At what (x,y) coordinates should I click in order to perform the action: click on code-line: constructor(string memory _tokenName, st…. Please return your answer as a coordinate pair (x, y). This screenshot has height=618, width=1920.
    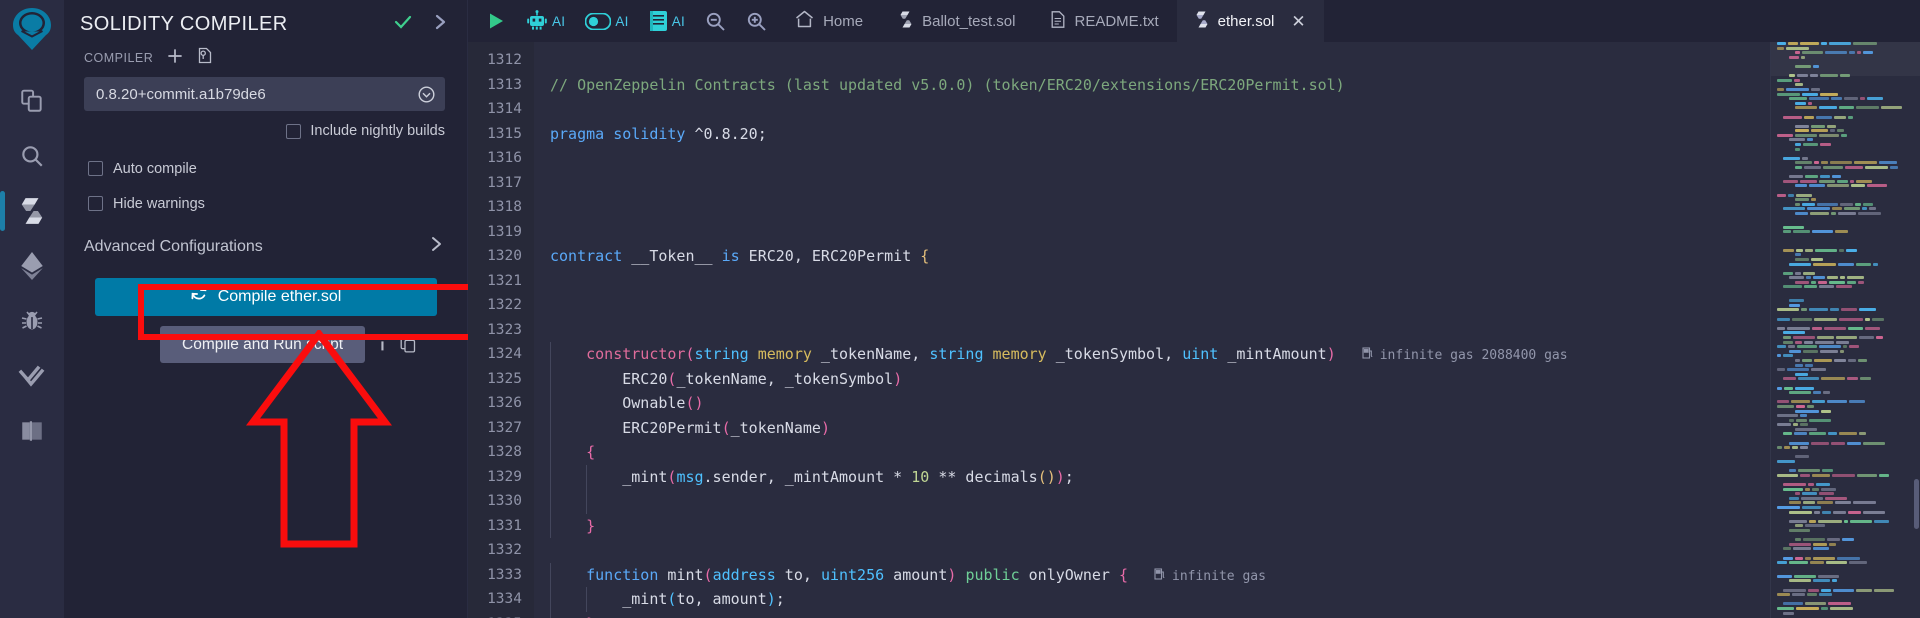
    Looking at the image, I should click on (1227, 354).